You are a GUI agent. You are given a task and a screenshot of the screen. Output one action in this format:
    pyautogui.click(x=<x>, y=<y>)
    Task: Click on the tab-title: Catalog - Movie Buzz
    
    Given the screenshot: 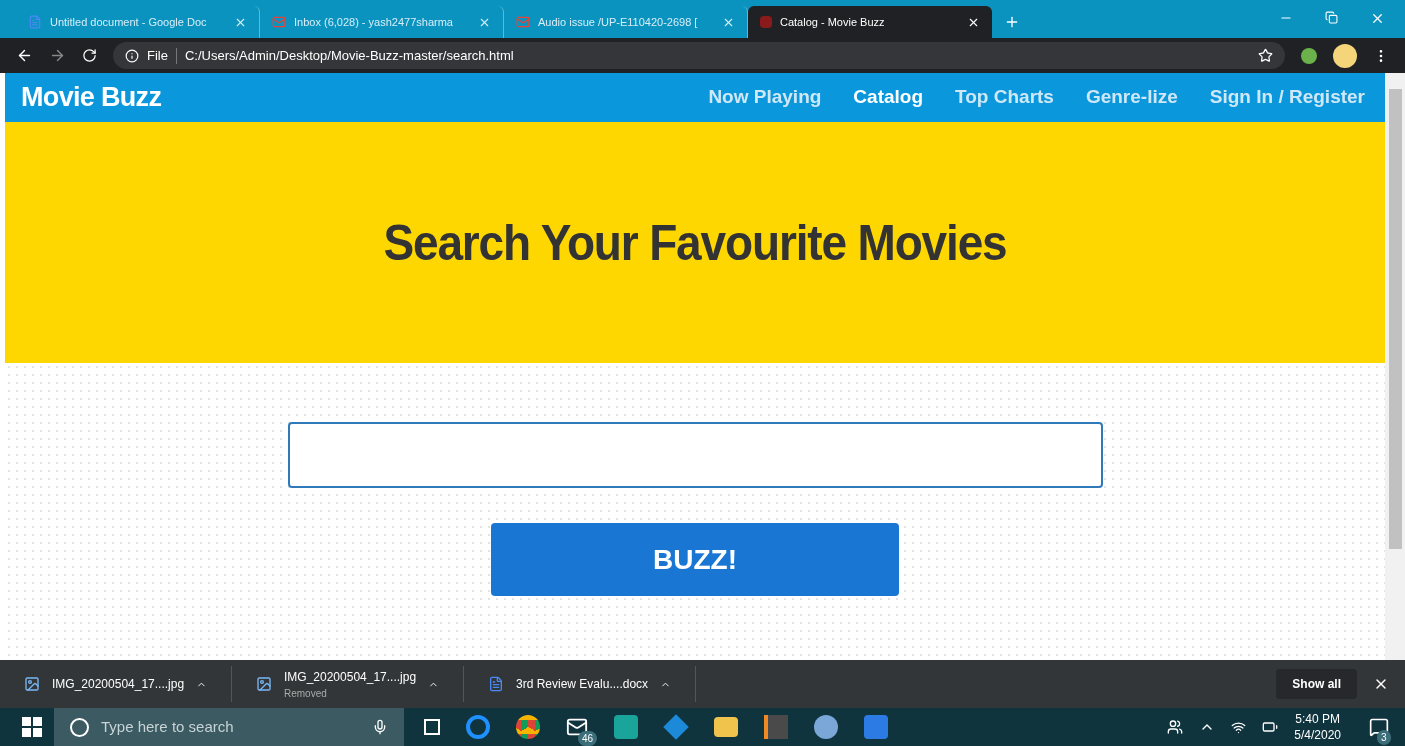 What is the action you would take?
    pyautogui.click(x=833, y=22)
    